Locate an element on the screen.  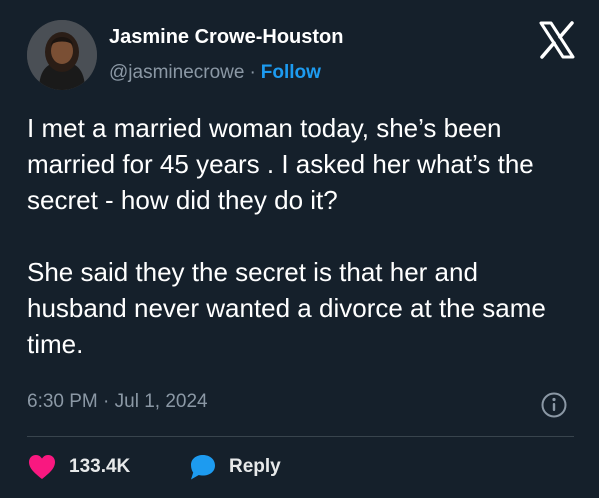
reply-label: Reply is located at coordinates (255, 466).